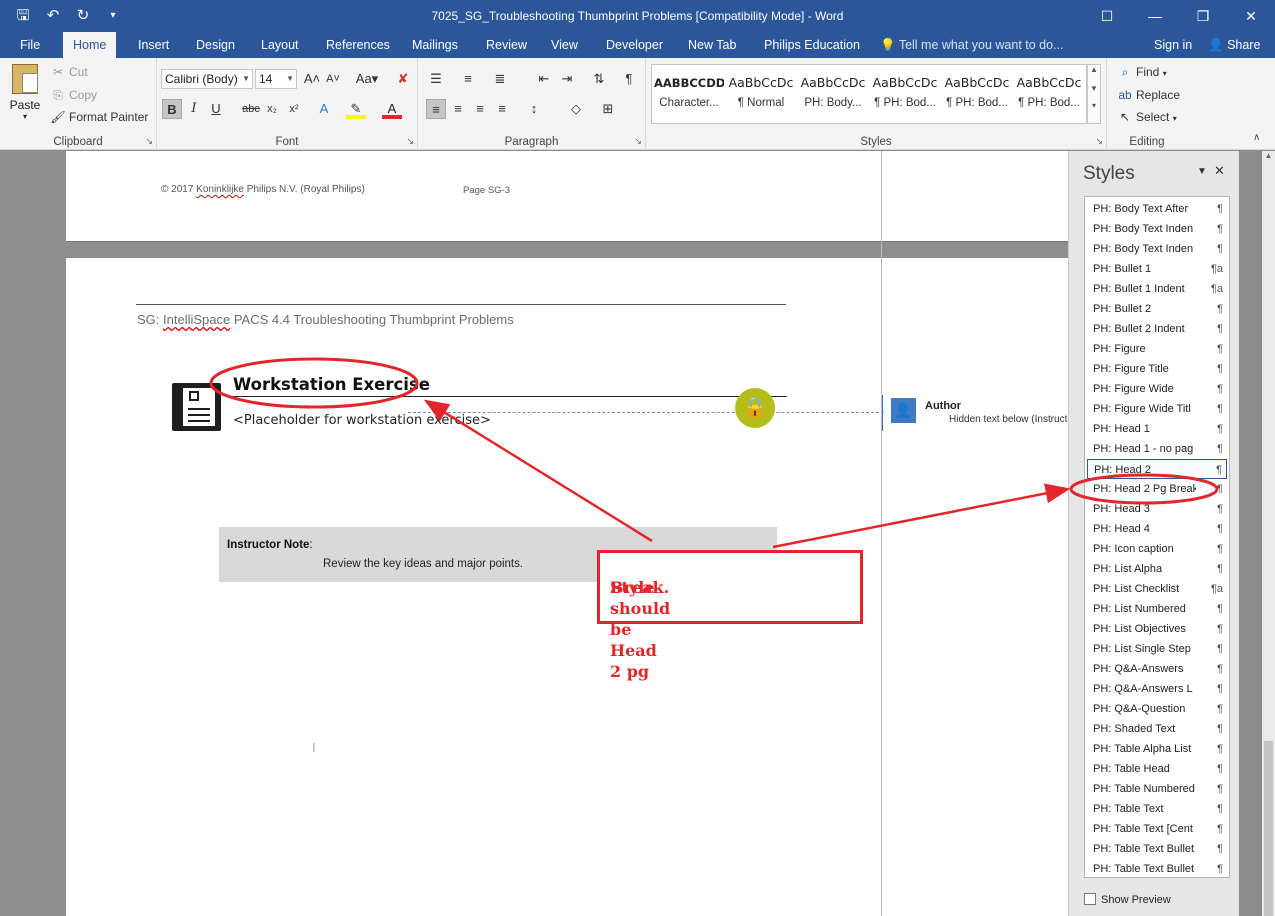 This screenshot has height=916, width=1275. Describe the element at coordinates (1157, 749) in the screenshot. I see `style-list-item: PH: Table Alpha List ¶` at that location.